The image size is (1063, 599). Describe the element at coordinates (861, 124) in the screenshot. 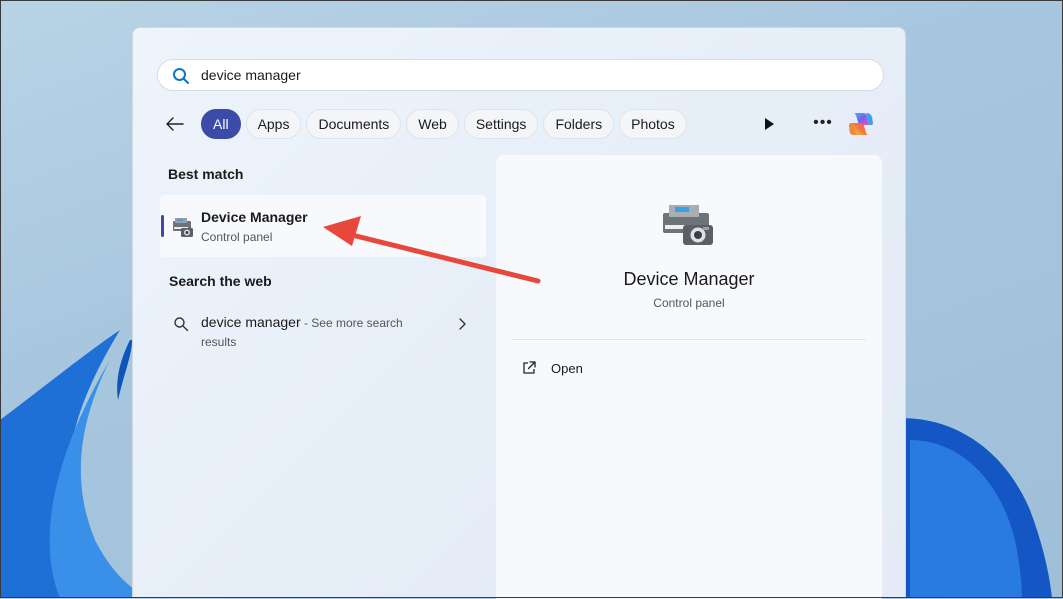

I see `copilot-icon` at that location.